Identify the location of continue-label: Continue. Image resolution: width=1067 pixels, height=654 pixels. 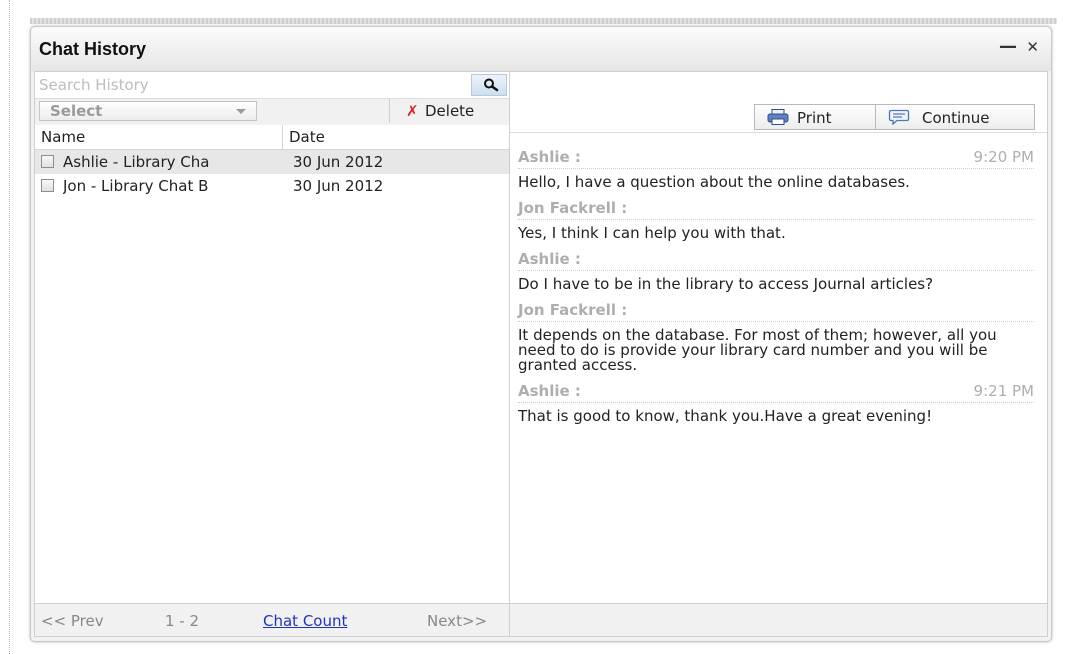
(956, 118).